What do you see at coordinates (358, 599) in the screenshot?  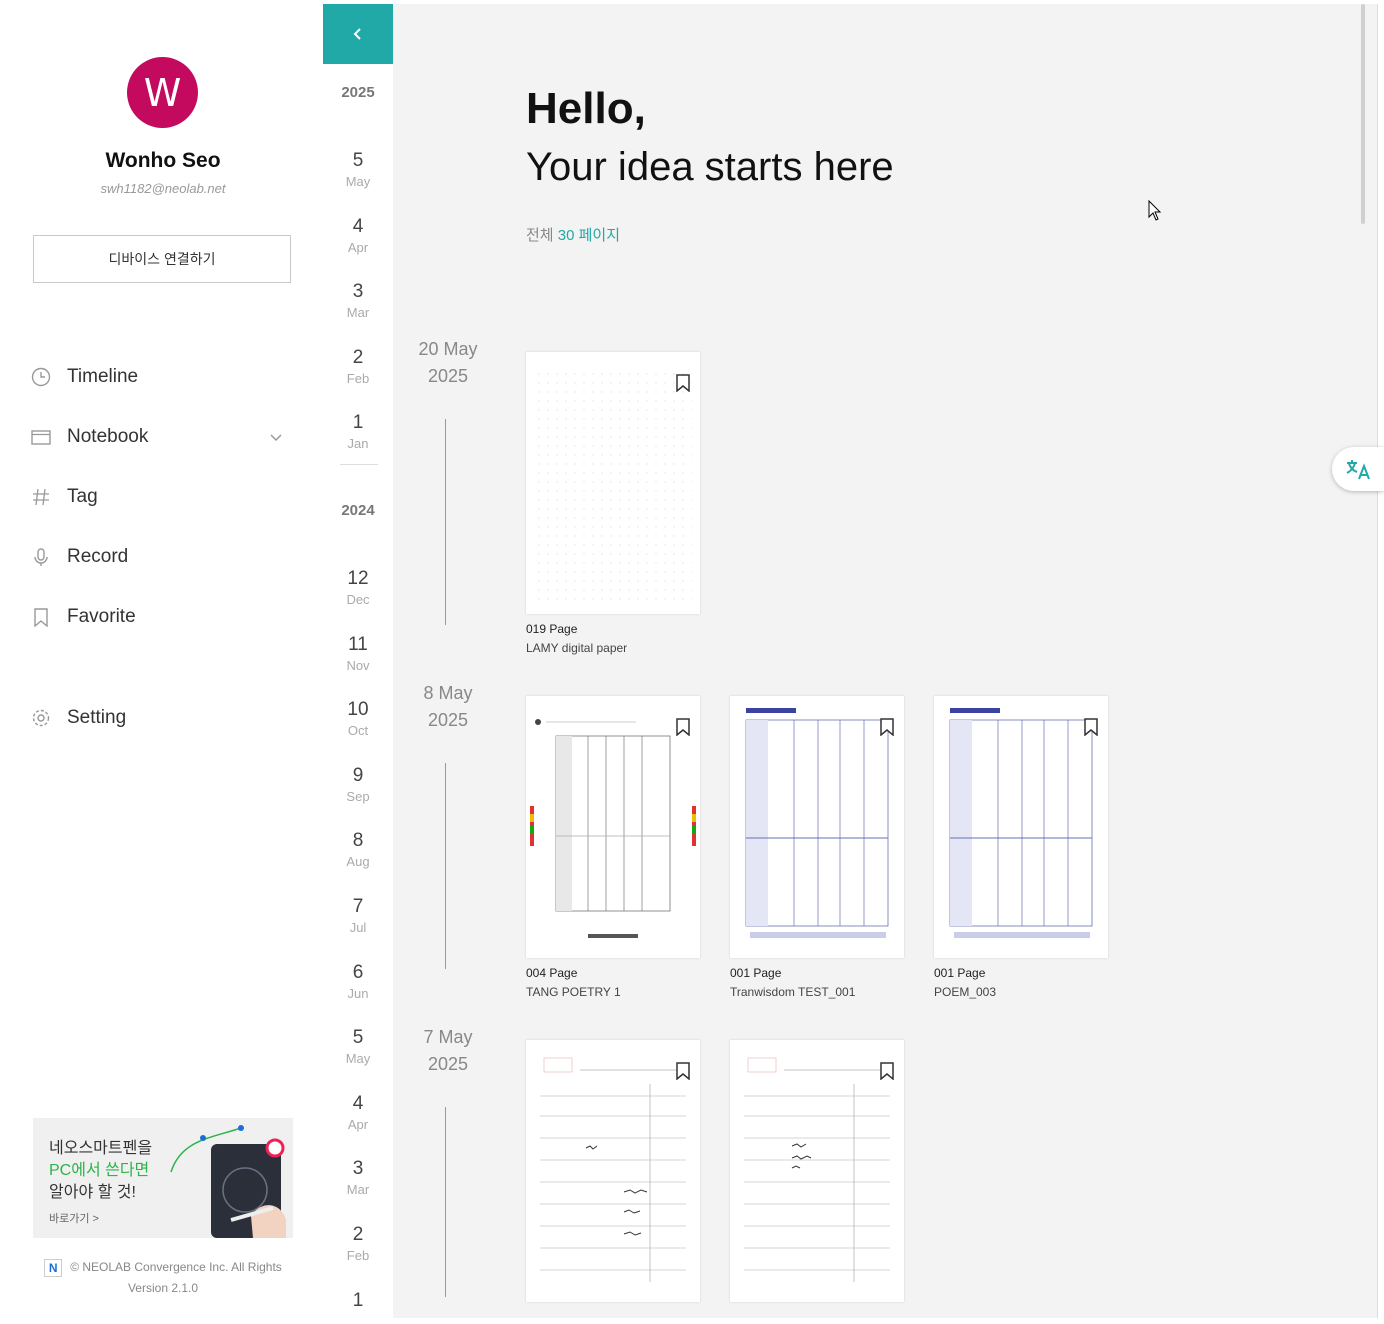 I see `rail-month-name: Dec` at bounding box center [358, 599].